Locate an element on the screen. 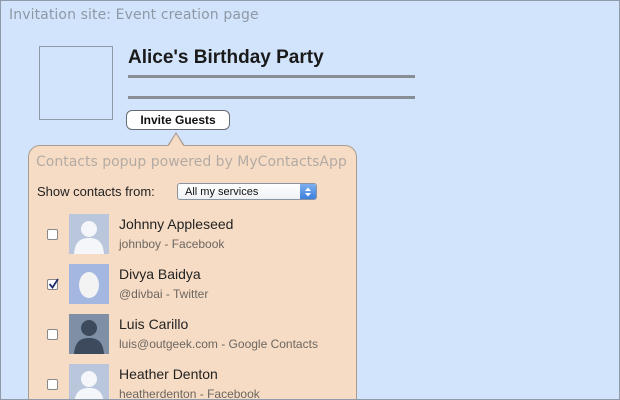 The width and height of the screenshot is (620, 400). contact-row: Heather Denton heatherdenton - Facebook is located at coordinates (192, 381).